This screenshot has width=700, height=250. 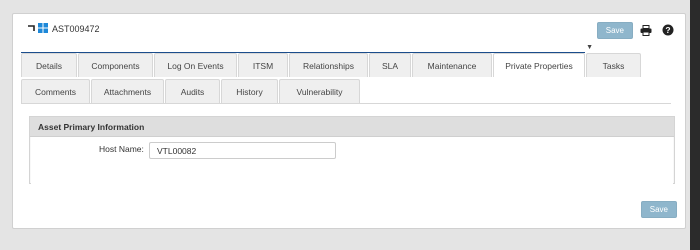 I want to click on tab-details: Details, so click(x=49, y=65).